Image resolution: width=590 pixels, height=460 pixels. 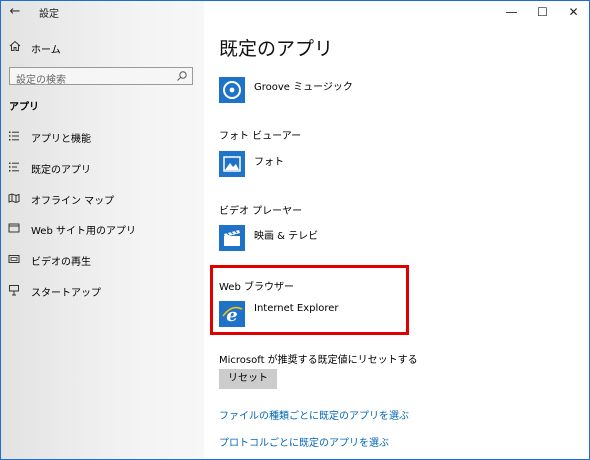 I want to click on settings-search-input: 設定の検索, so click(x=101, y=76).